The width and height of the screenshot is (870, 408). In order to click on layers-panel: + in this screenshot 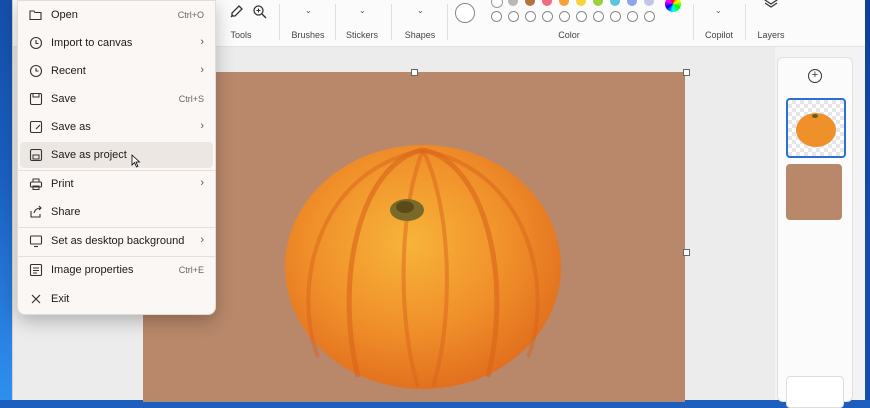, I will do `click(815, 232)`.